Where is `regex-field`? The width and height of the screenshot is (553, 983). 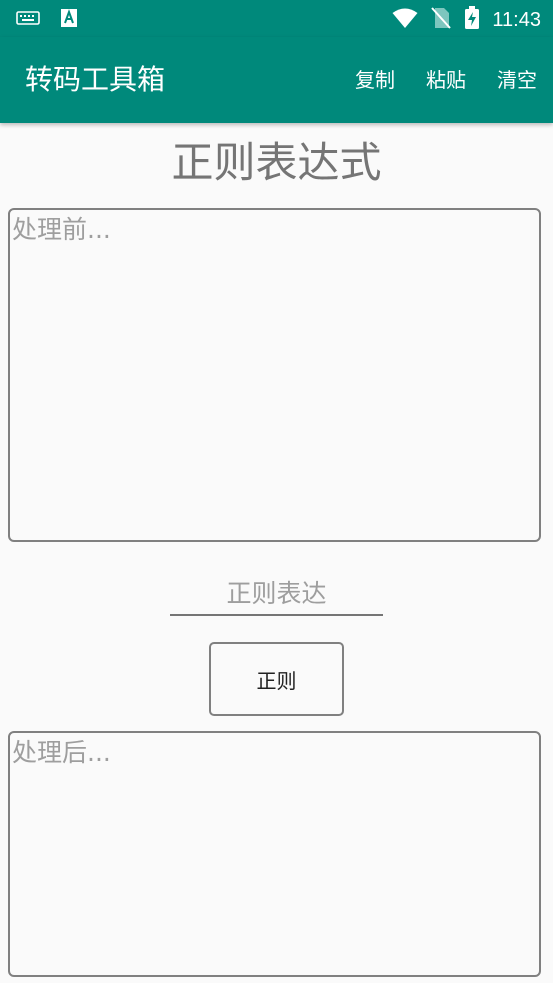
regex-field is located at coordinates (276, 594).